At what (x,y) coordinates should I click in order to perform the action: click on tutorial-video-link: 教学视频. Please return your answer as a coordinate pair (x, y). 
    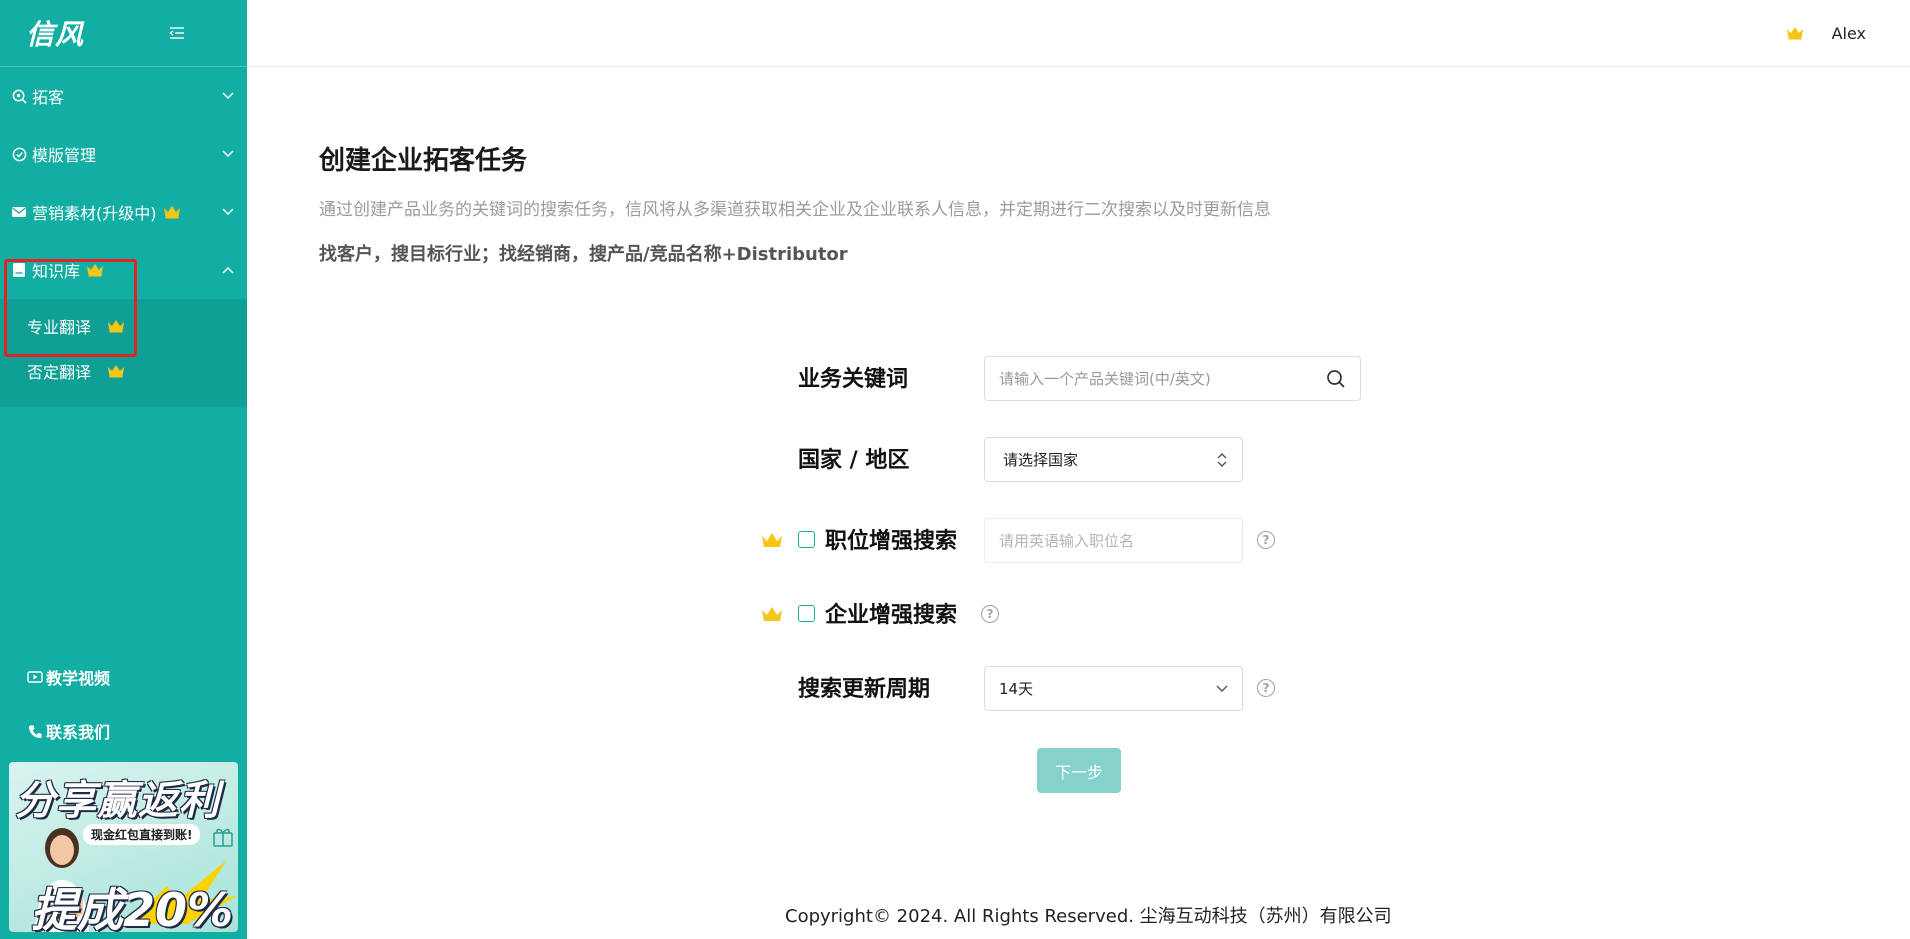
    Looking at the image, I should click on (123, 677).